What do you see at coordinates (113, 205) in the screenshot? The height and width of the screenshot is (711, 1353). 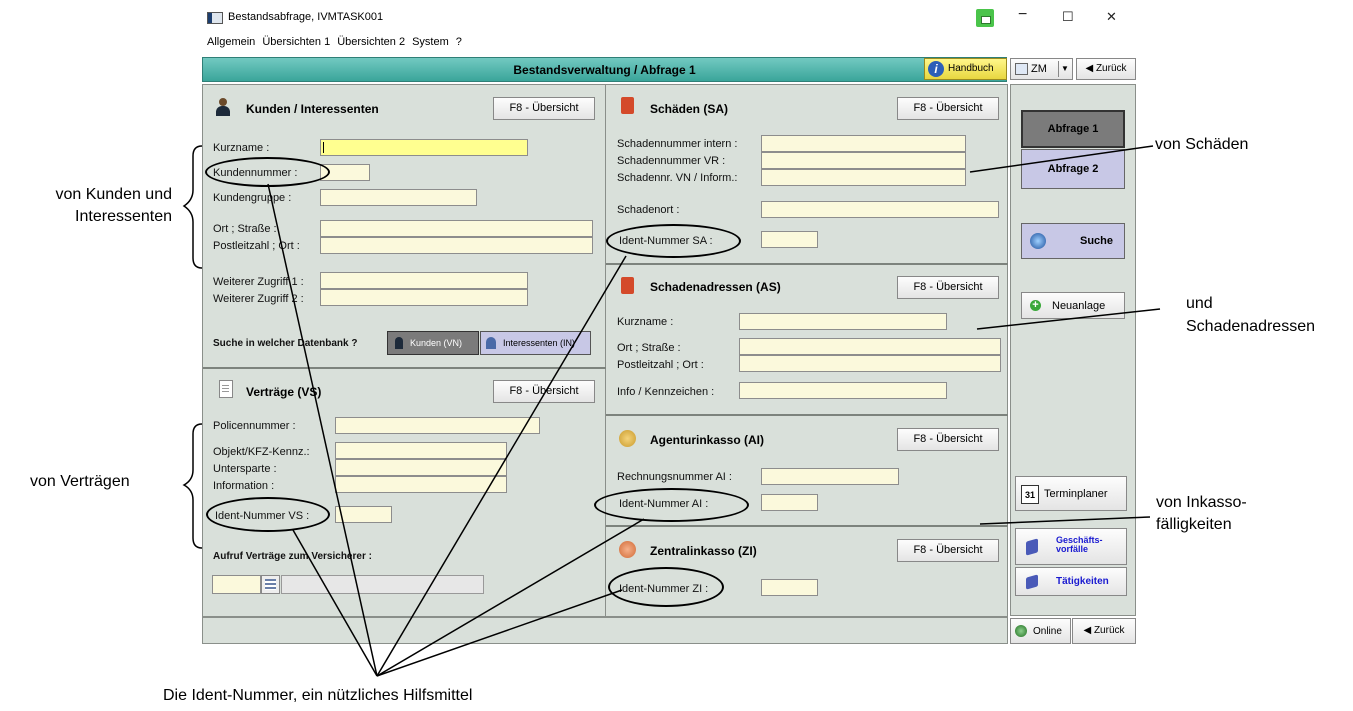 I see `annotation-kunden: von Kunden und Interessenten` at bounding box center [113, 205].